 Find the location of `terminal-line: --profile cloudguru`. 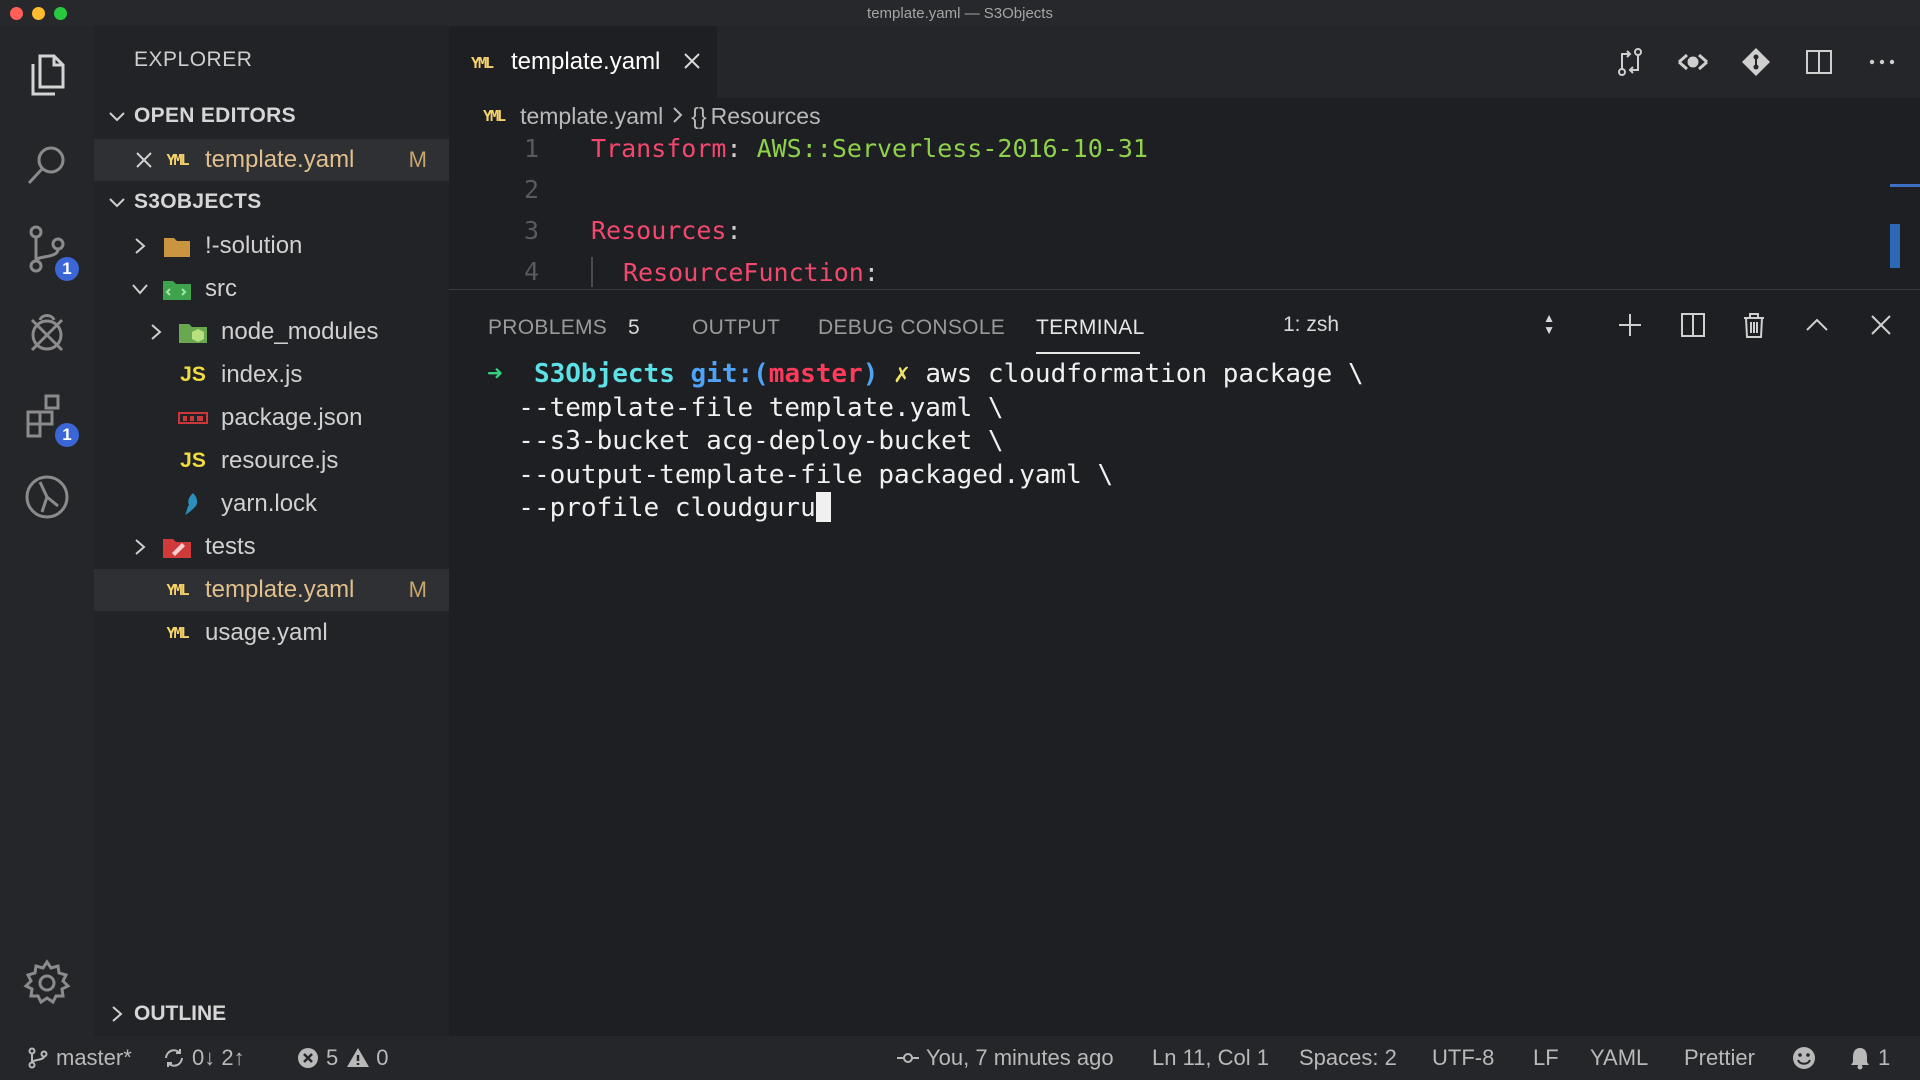

terminal-line: --profile cloudguru is located at coordinates (651, 508).